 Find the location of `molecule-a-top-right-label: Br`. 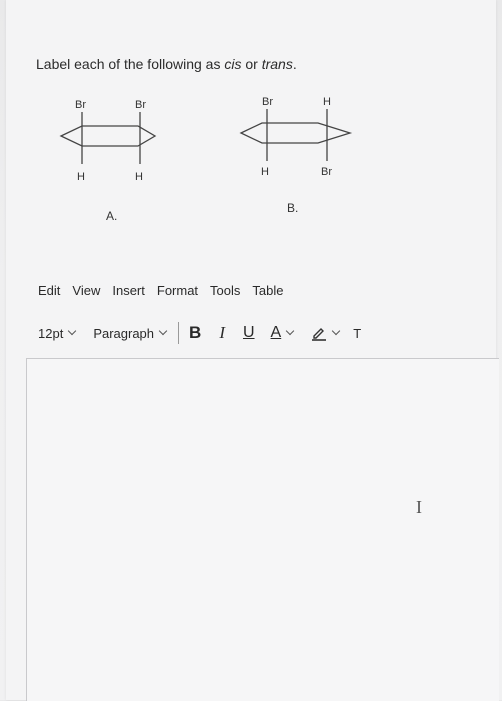

molecule-a-top-right-label: Br is located at coordinates (140, 105).